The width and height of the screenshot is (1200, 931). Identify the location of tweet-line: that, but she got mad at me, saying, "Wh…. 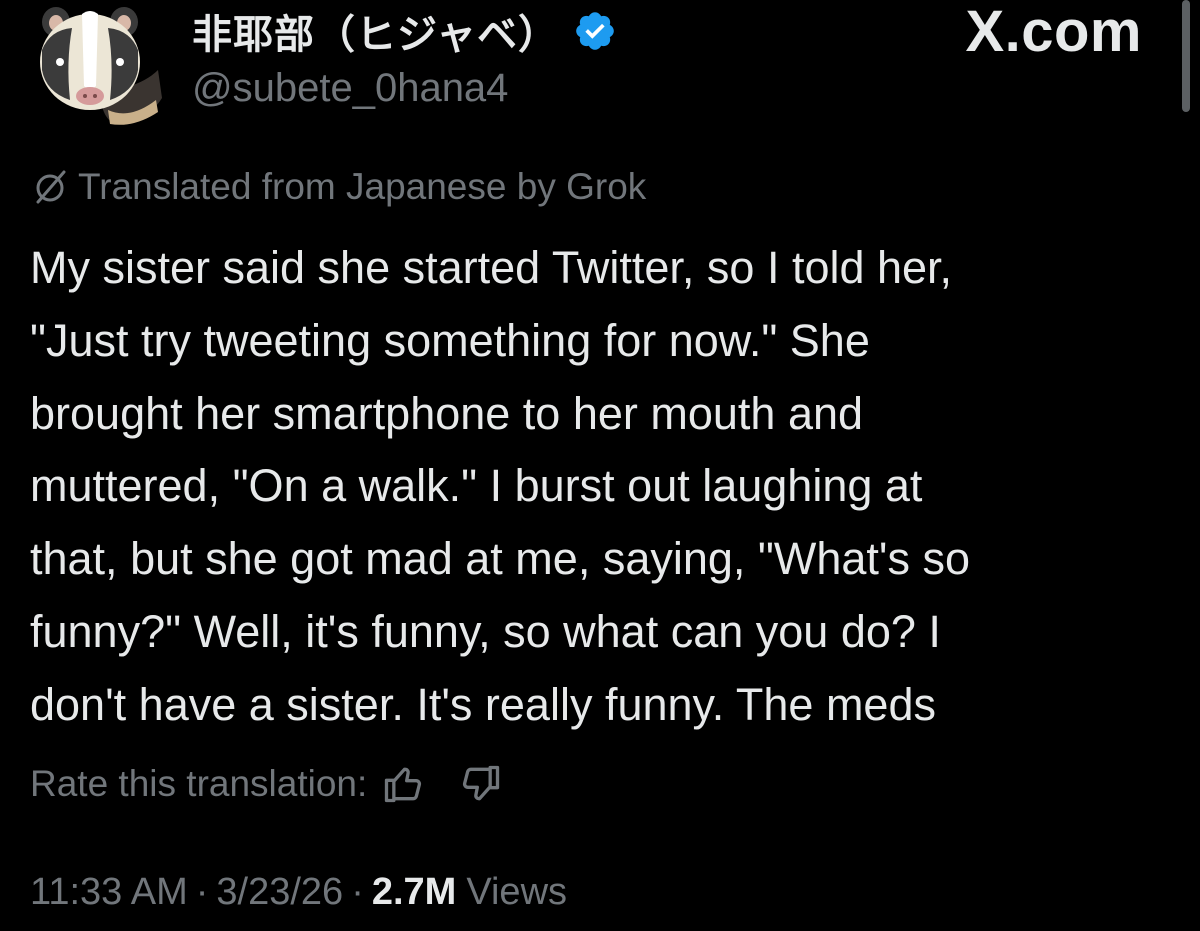
(500, 559).